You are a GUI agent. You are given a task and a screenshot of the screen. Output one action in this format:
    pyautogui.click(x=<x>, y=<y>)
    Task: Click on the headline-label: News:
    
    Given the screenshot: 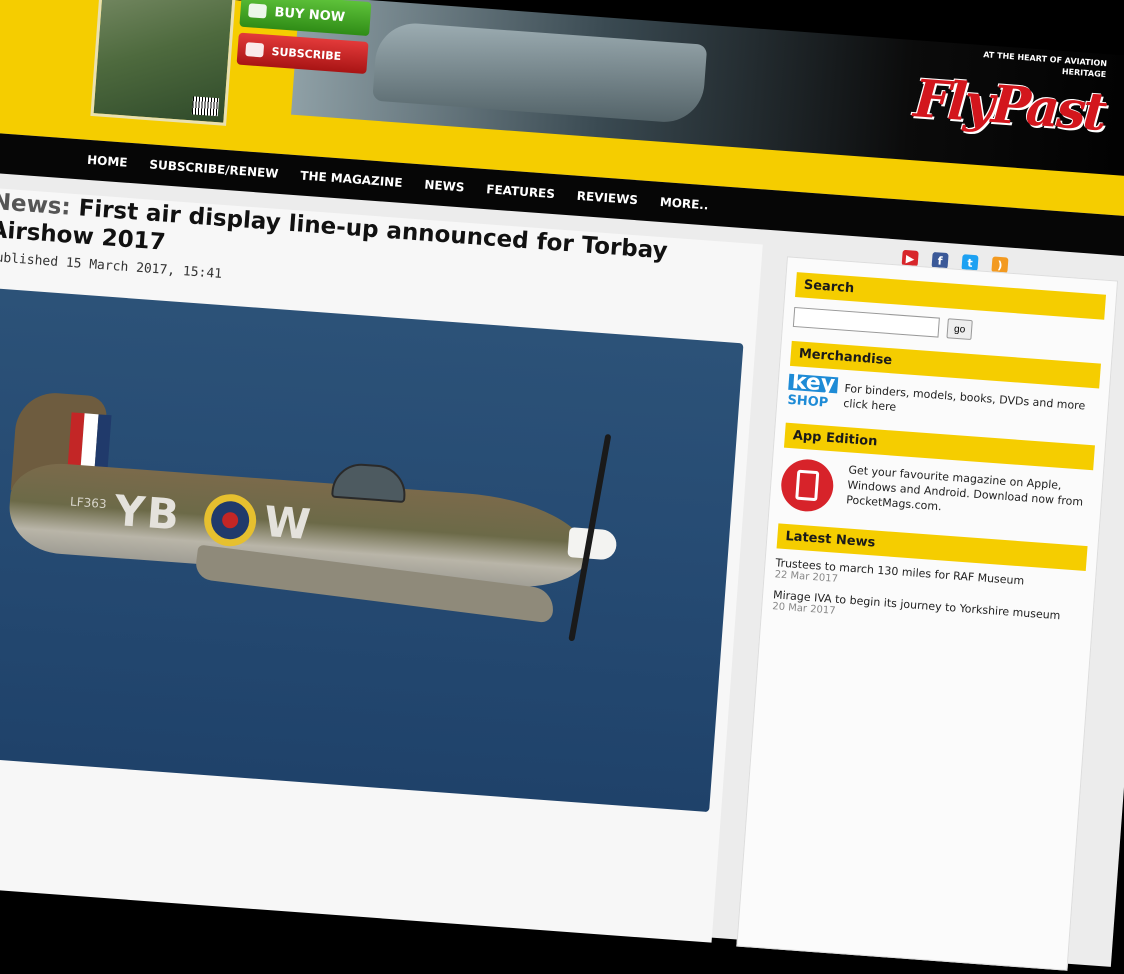 What is the action you would take?
    pyautogui.click(x=36, y=204)
    